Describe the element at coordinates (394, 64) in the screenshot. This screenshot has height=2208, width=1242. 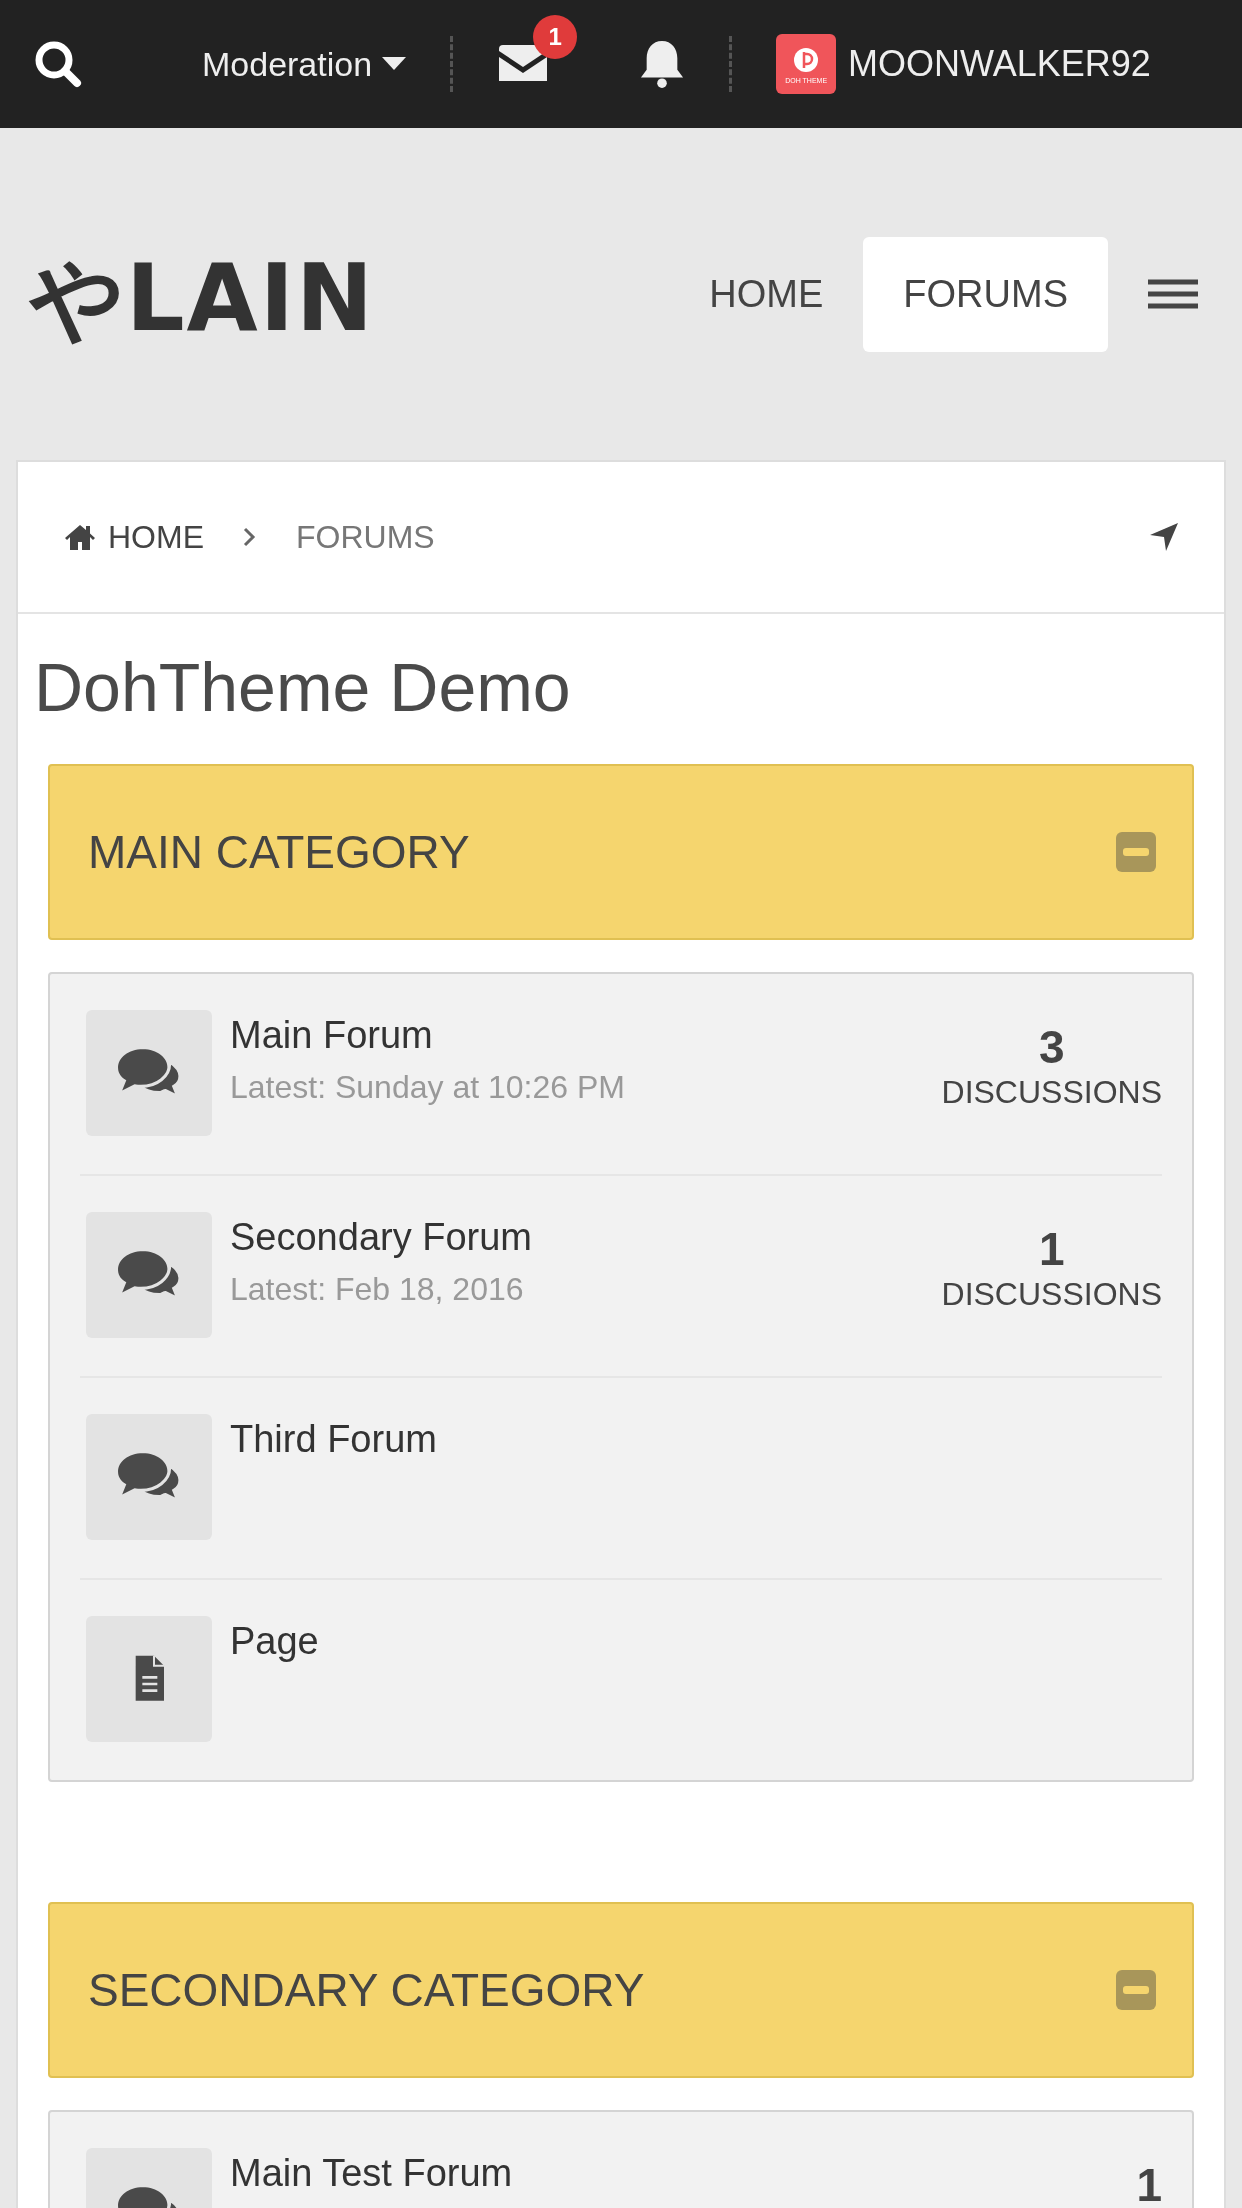
I see `caret-icon` at that location.